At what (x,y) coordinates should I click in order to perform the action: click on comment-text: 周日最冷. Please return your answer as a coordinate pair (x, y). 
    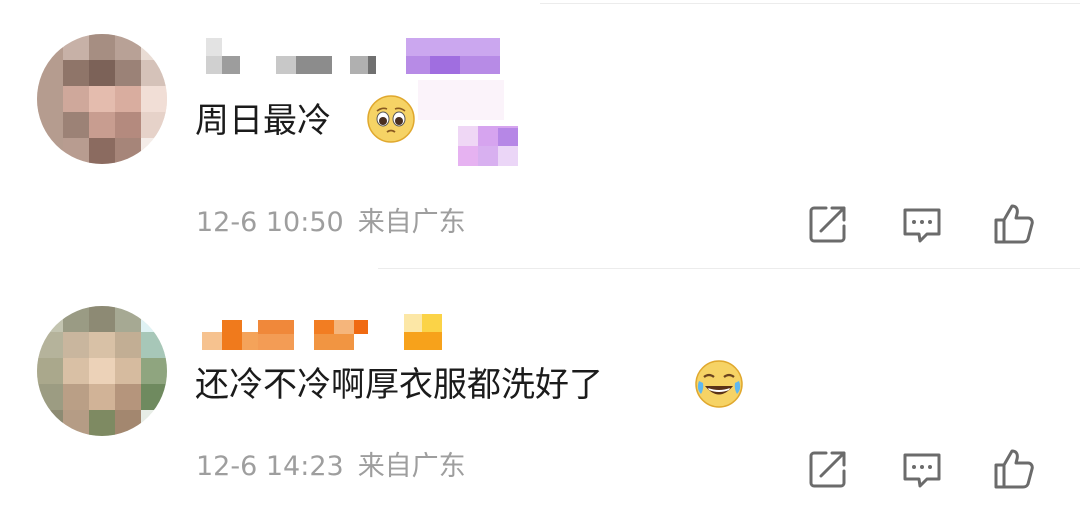
    Looking at the image, I should click on (263, 121).